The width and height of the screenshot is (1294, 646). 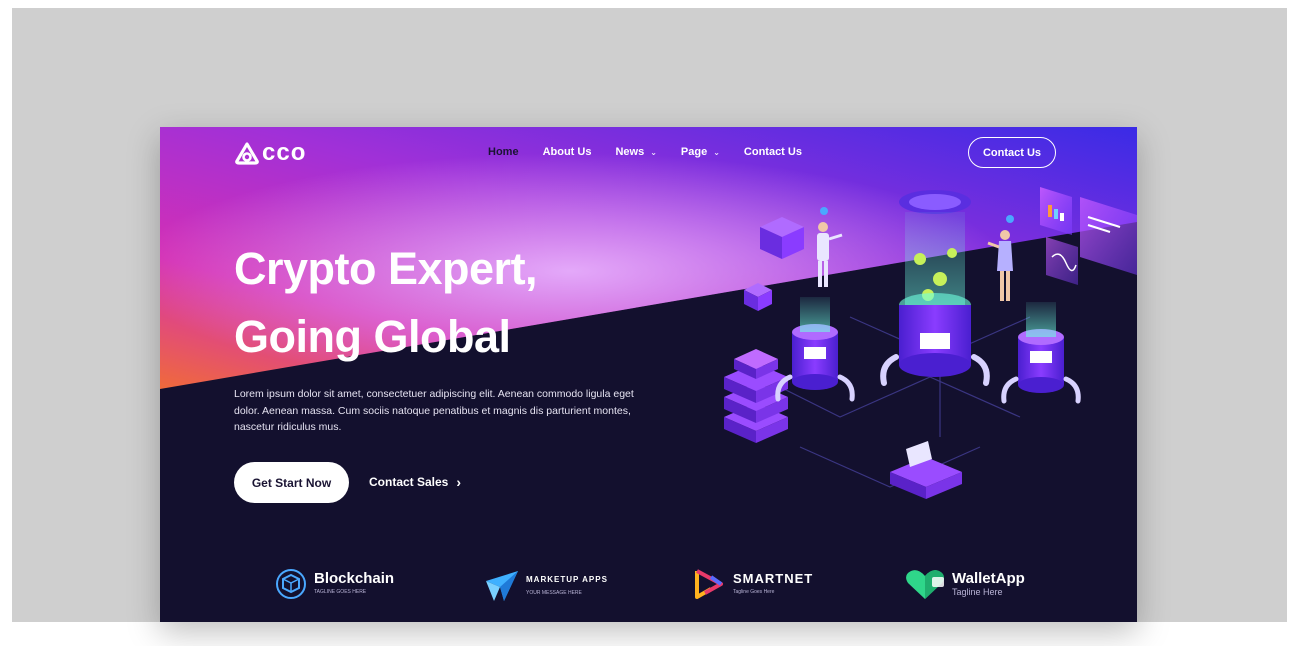 I want to click on contact-sales-link: Contact Sales ›, so click(x=415, y=482).